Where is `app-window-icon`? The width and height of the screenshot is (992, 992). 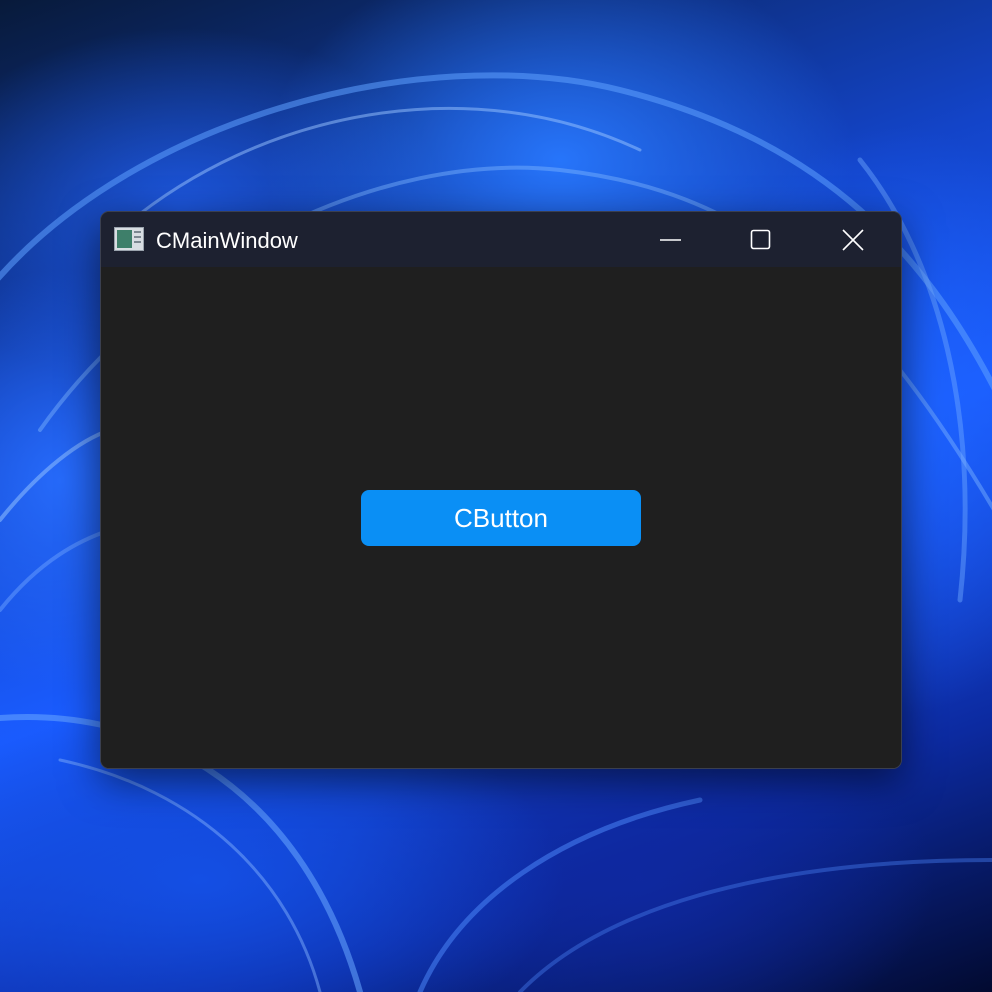 app-window-icon is located at coordinates (129, 239).